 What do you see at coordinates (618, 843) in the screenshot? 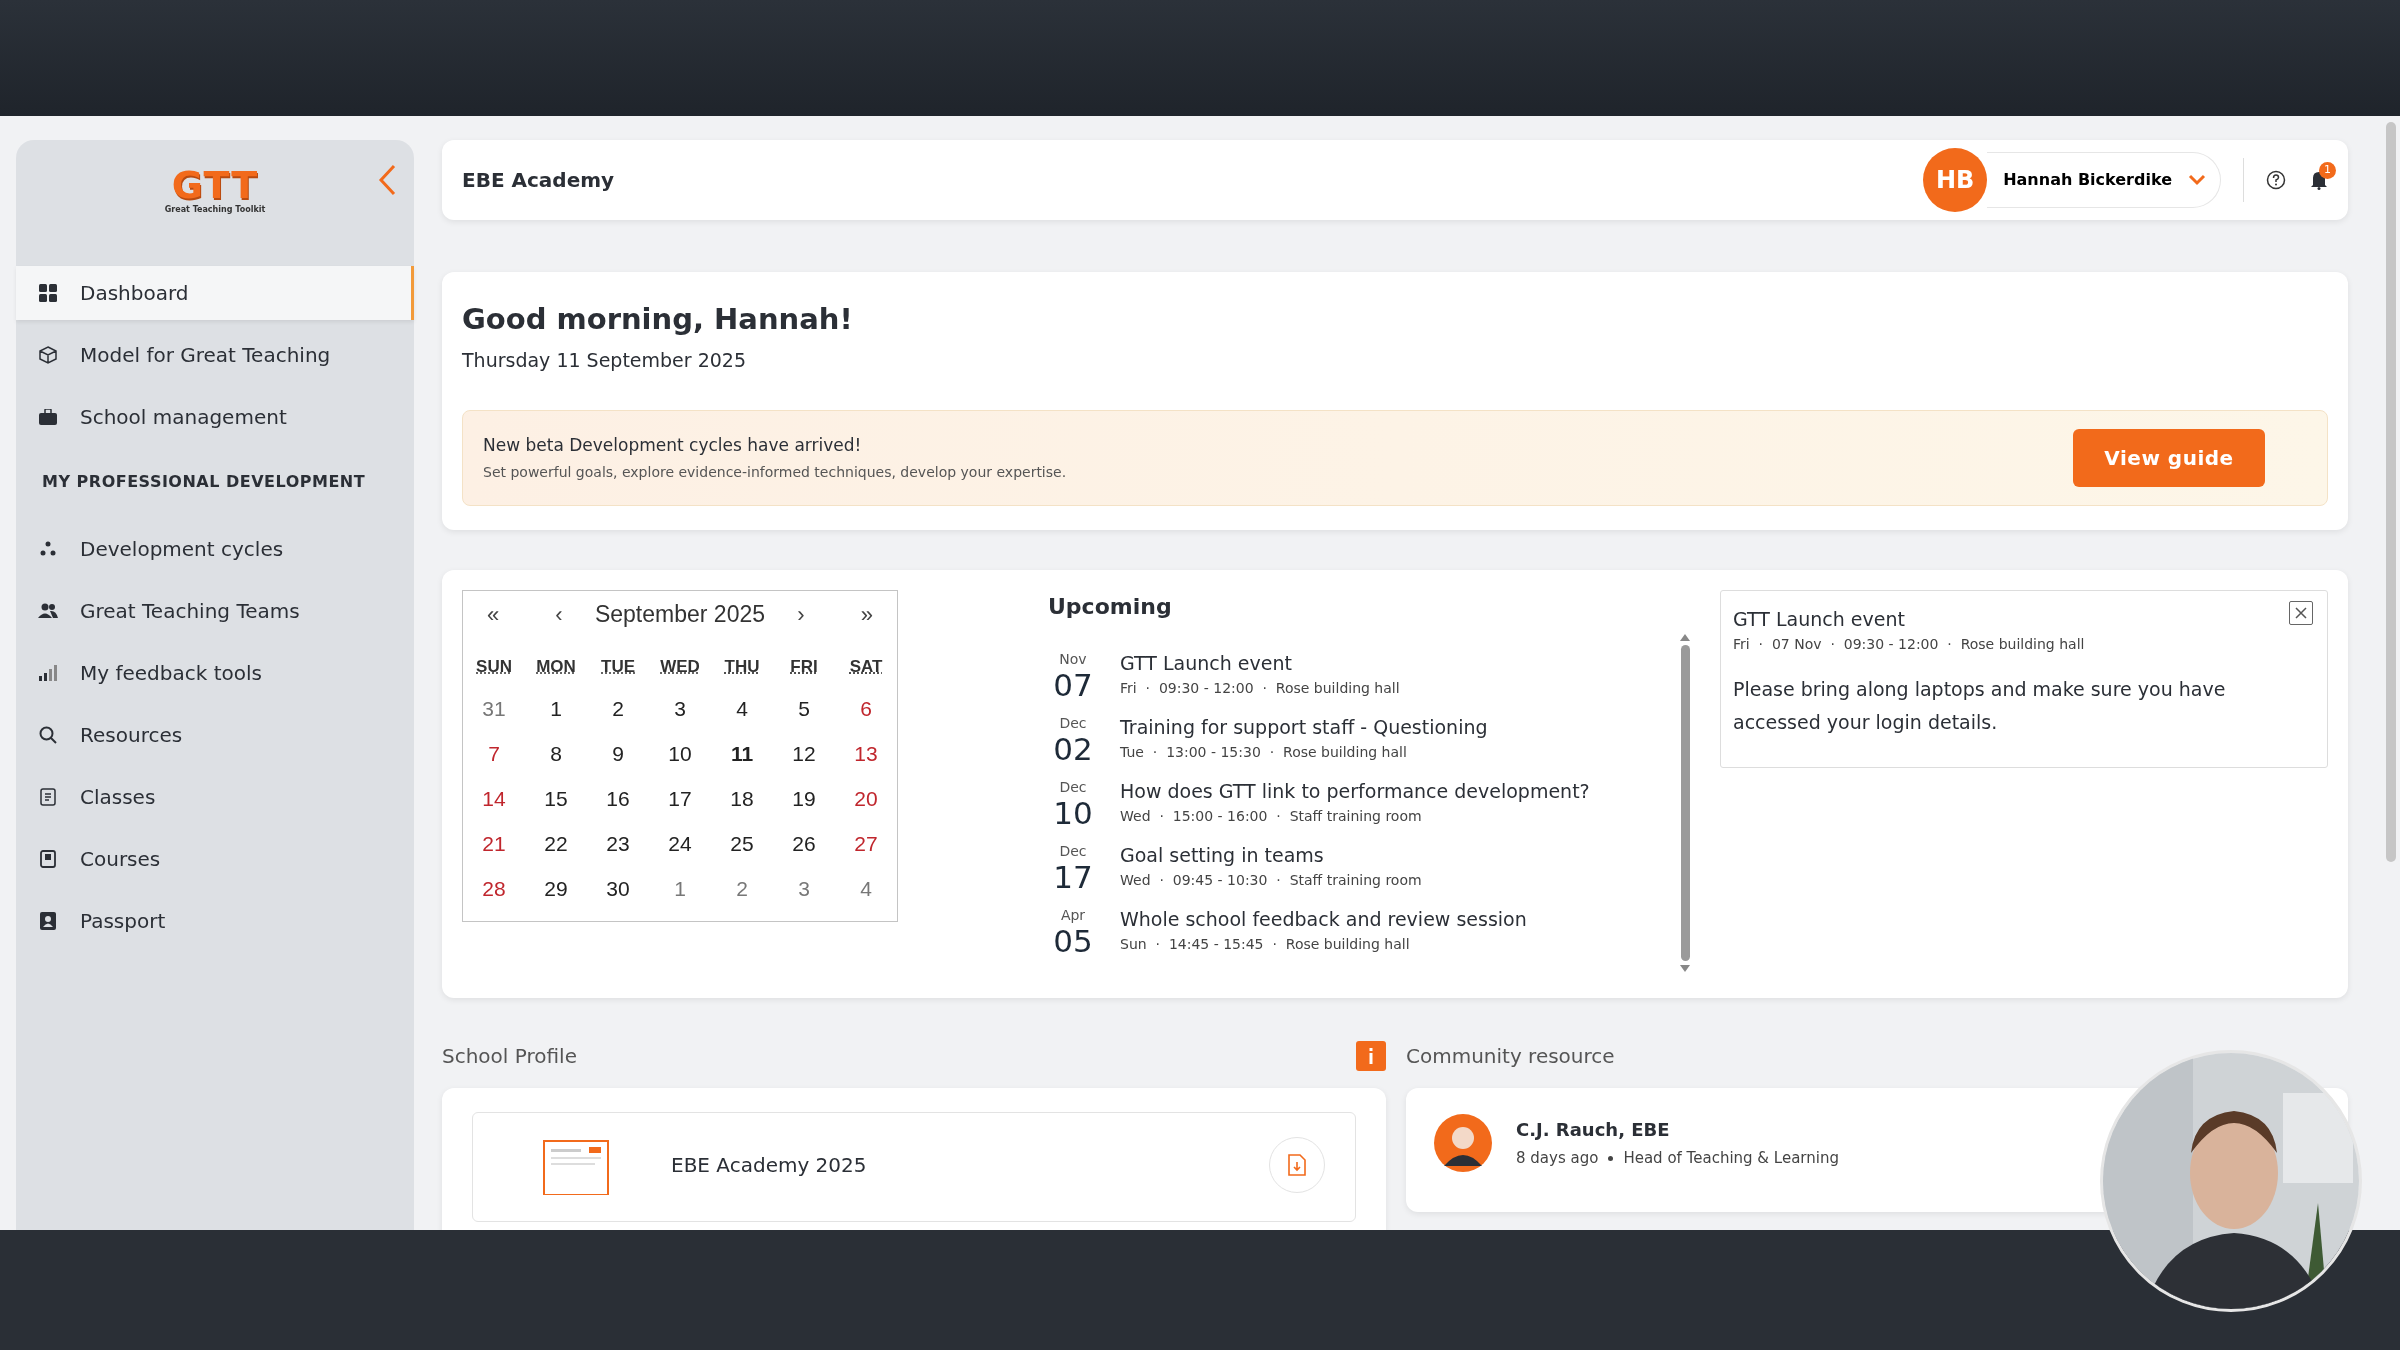
I see `calendar-day: 23` at bounding box center [618, 843].